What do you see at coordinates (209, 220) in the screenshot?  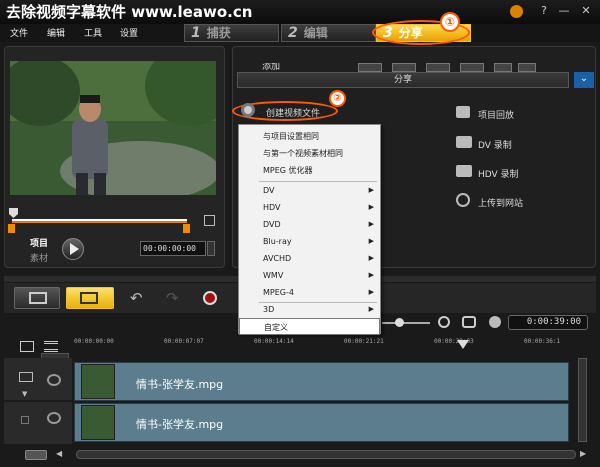 I see `enlarge-preview-icon` at bounding box center [209, 220].